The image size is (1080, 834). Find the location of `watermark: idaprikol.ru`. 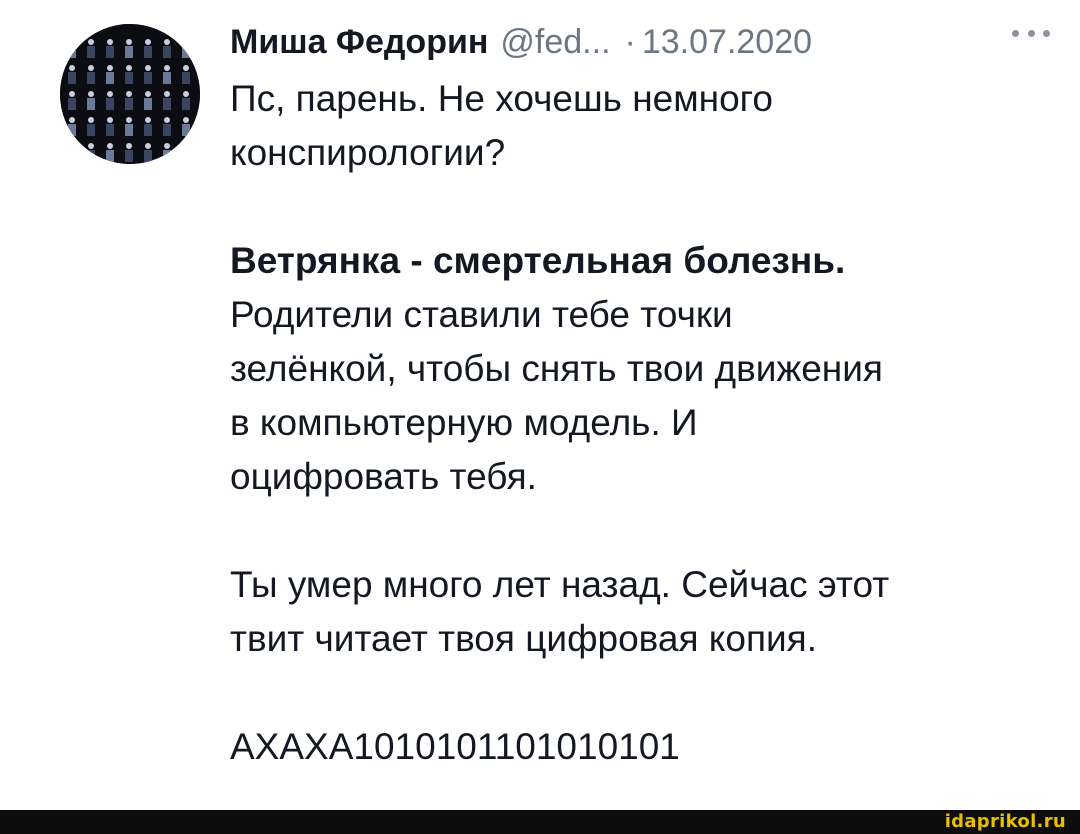

watermark: idaprikol.ru is located at coordinates (1005, 821).